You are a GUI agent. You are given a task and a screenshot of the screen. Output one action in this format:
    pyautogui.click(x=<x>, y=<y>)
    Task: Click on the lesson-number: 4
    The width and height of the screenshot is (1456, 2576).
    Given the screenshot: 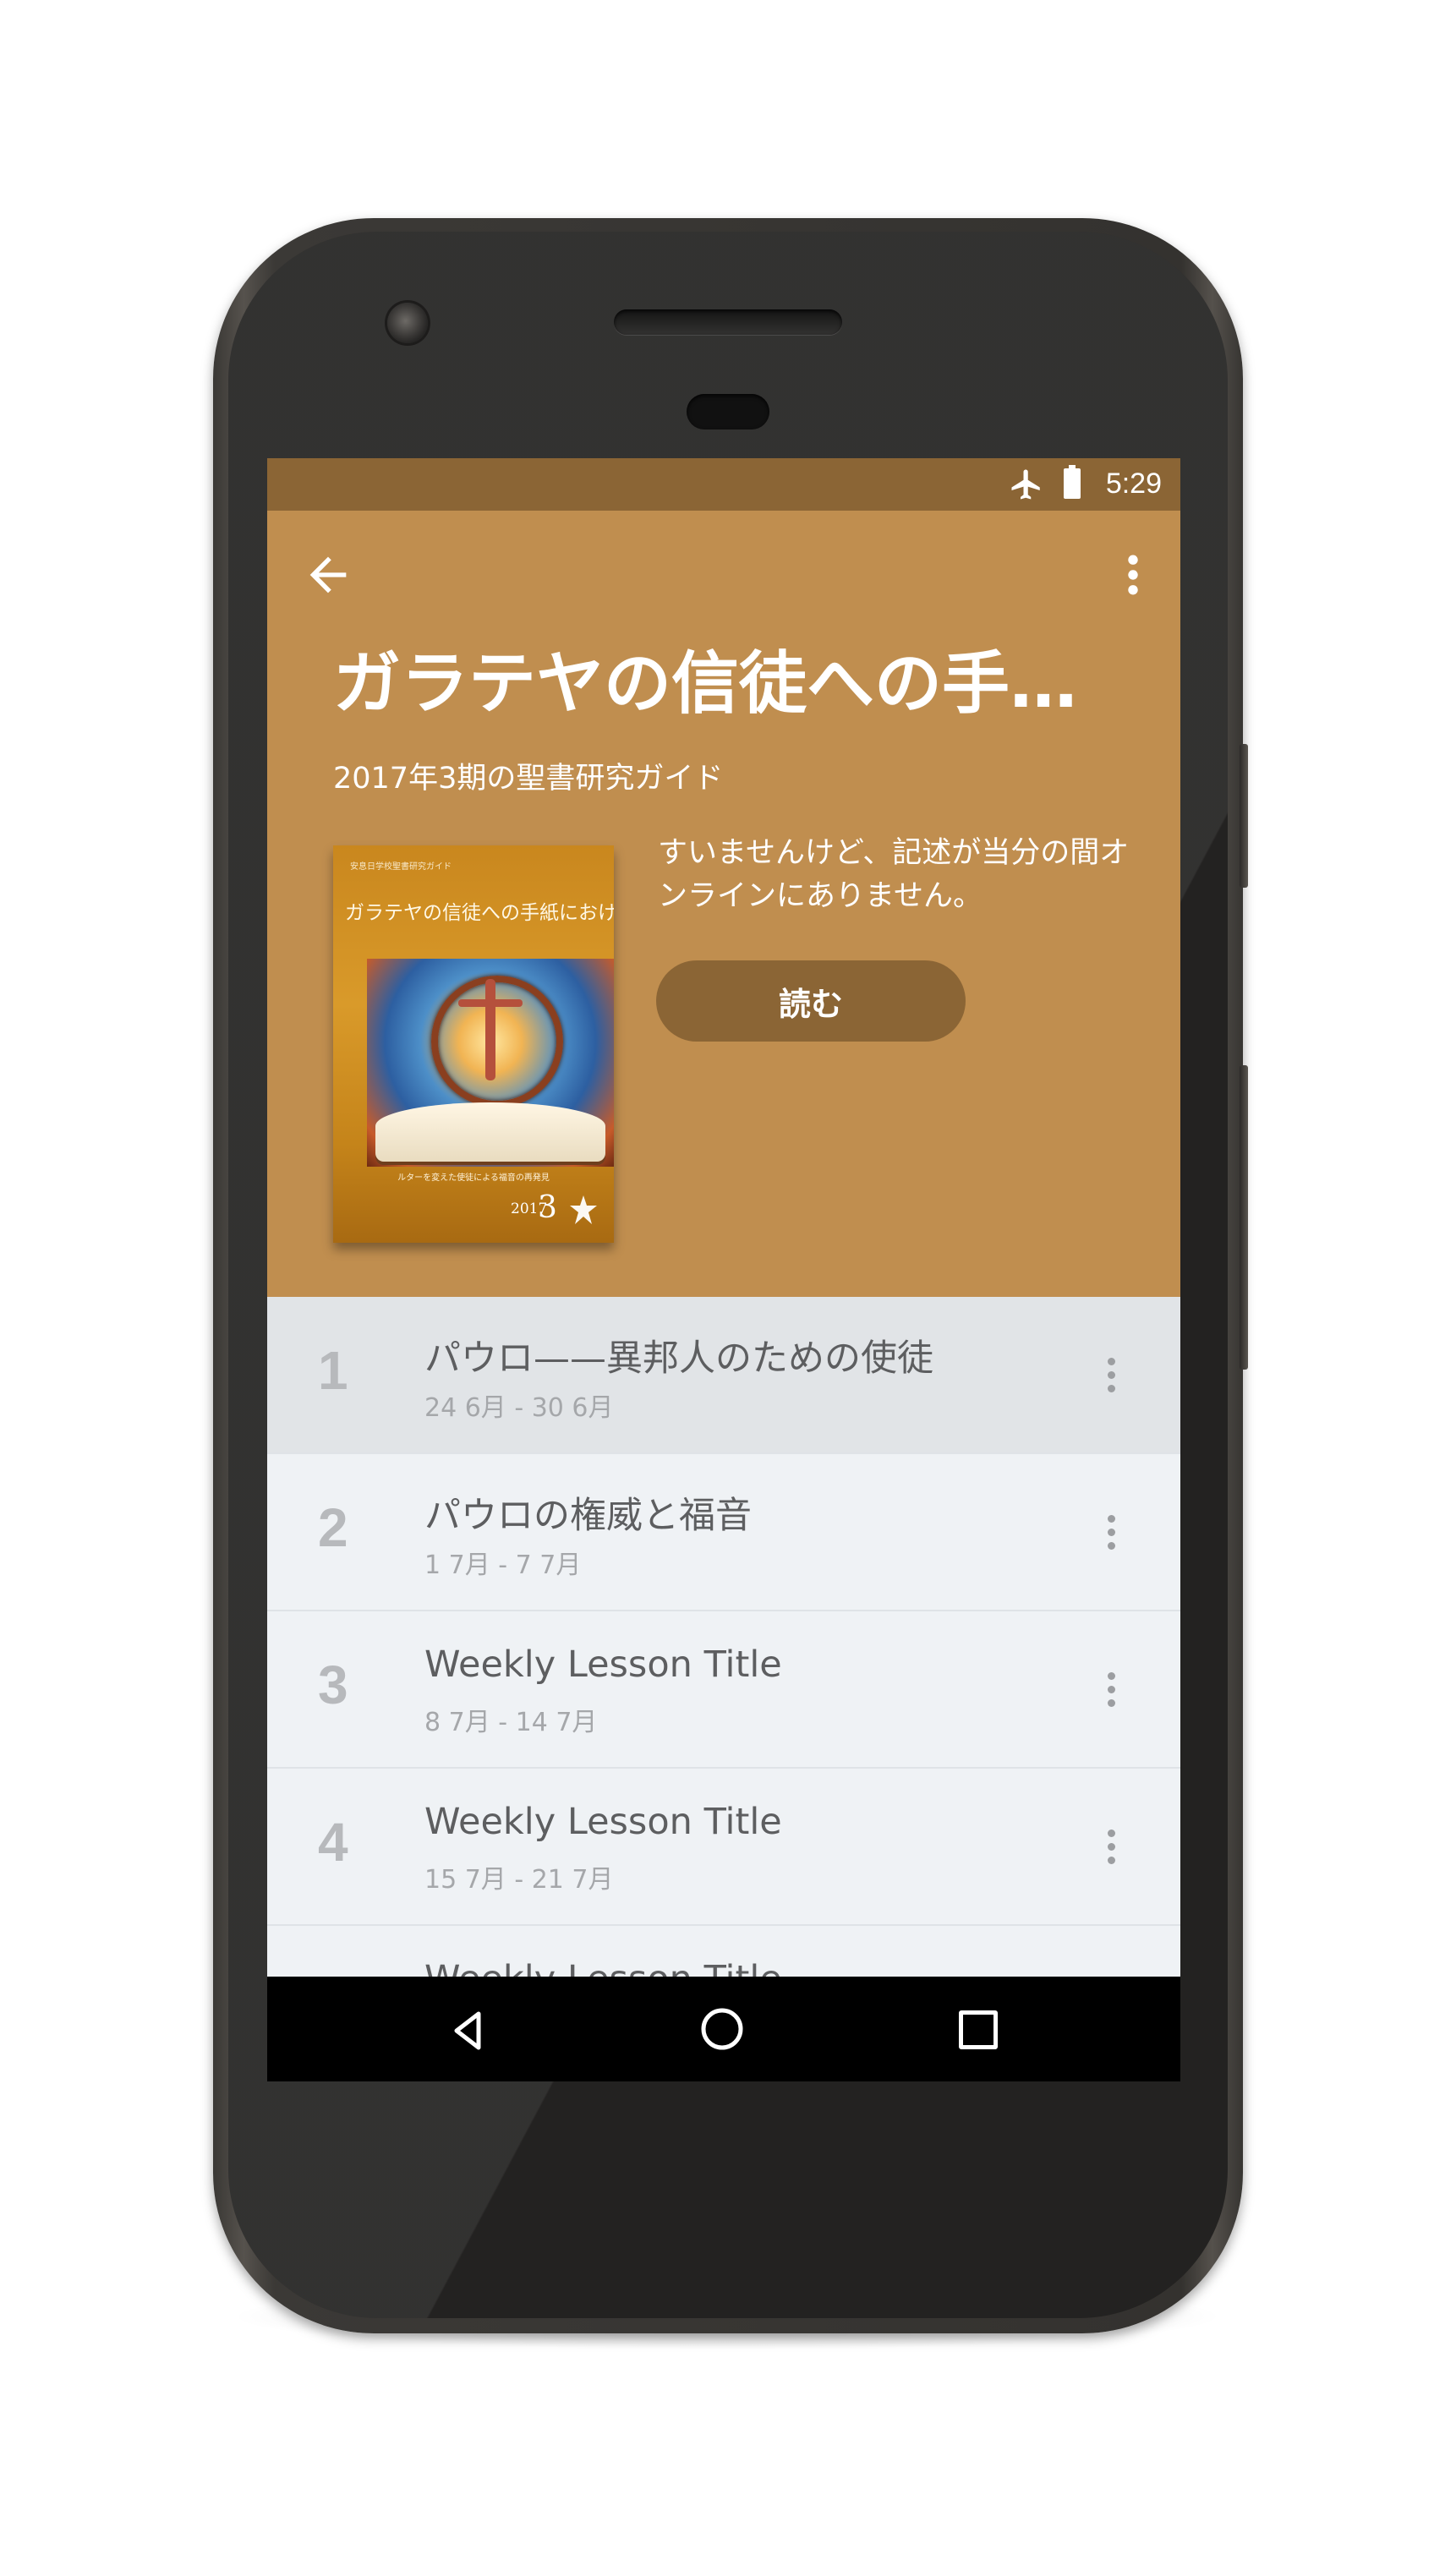 What is the action you would take?
    pyautogui.click(x=333, y=1842)
    